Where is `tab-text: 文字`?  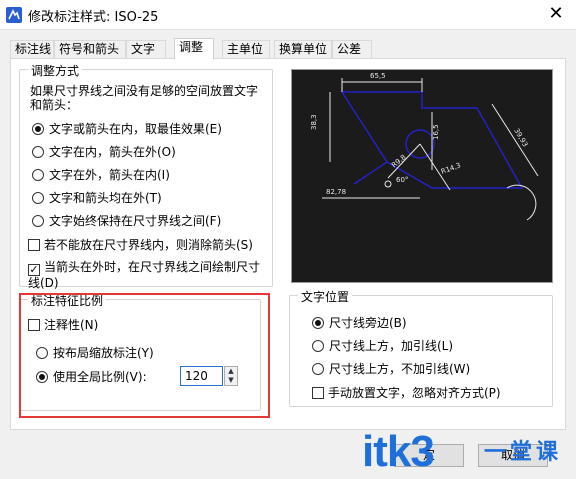 tab-text: 文字 is located at coordinates (146, 49).